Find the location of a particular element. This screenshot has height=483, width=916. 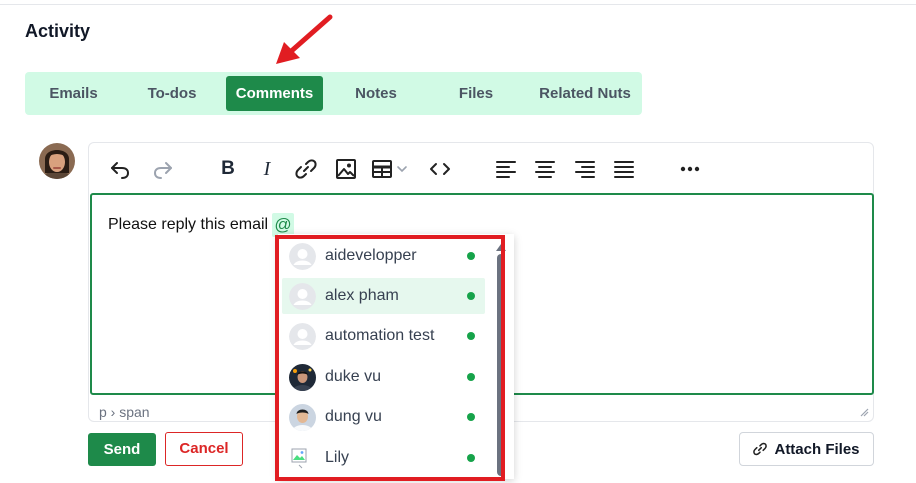

attach-files-button: Attach Files is located at coordinates (806, 449).